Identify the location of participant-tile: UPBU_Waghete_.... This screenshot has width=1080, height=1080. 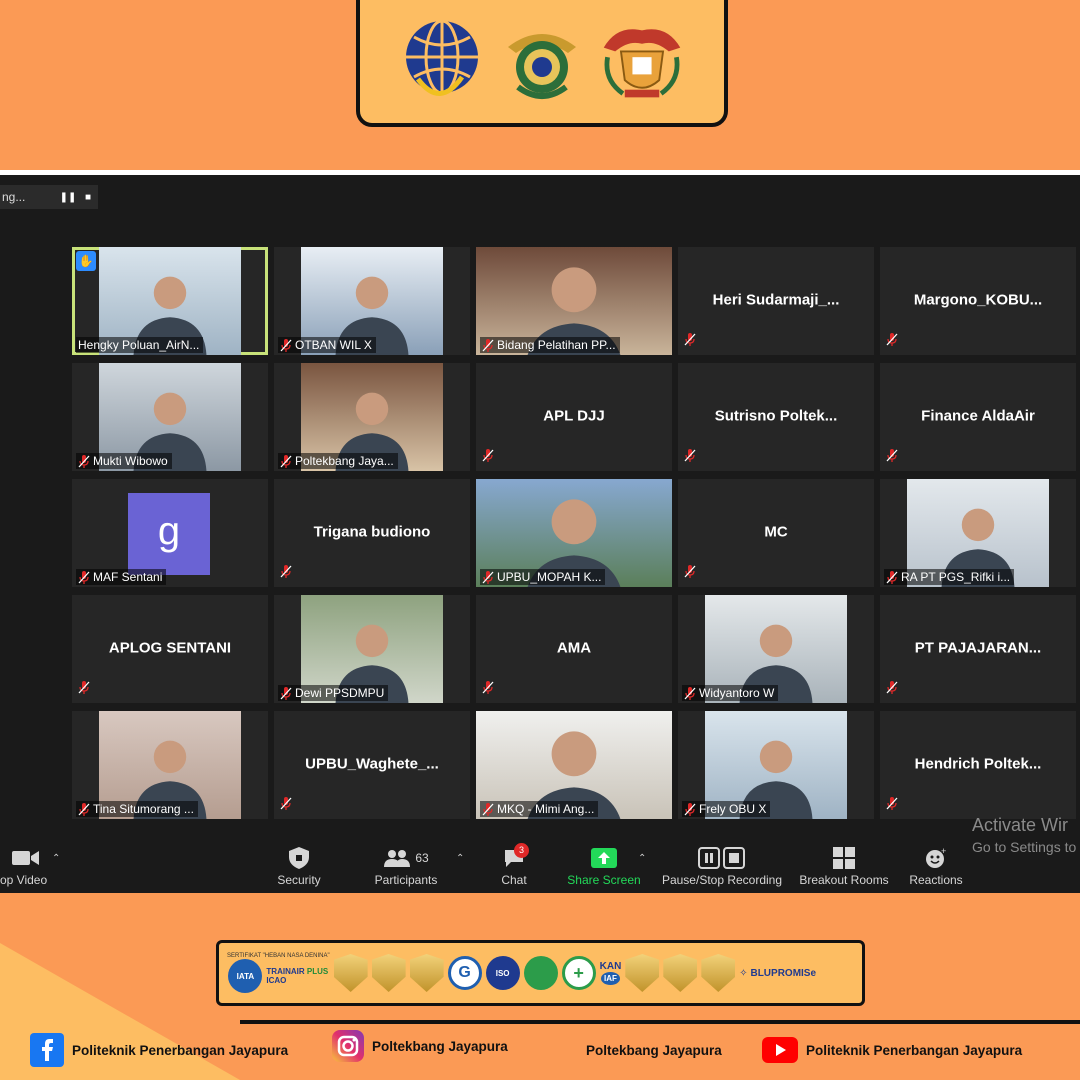
(372, 765).